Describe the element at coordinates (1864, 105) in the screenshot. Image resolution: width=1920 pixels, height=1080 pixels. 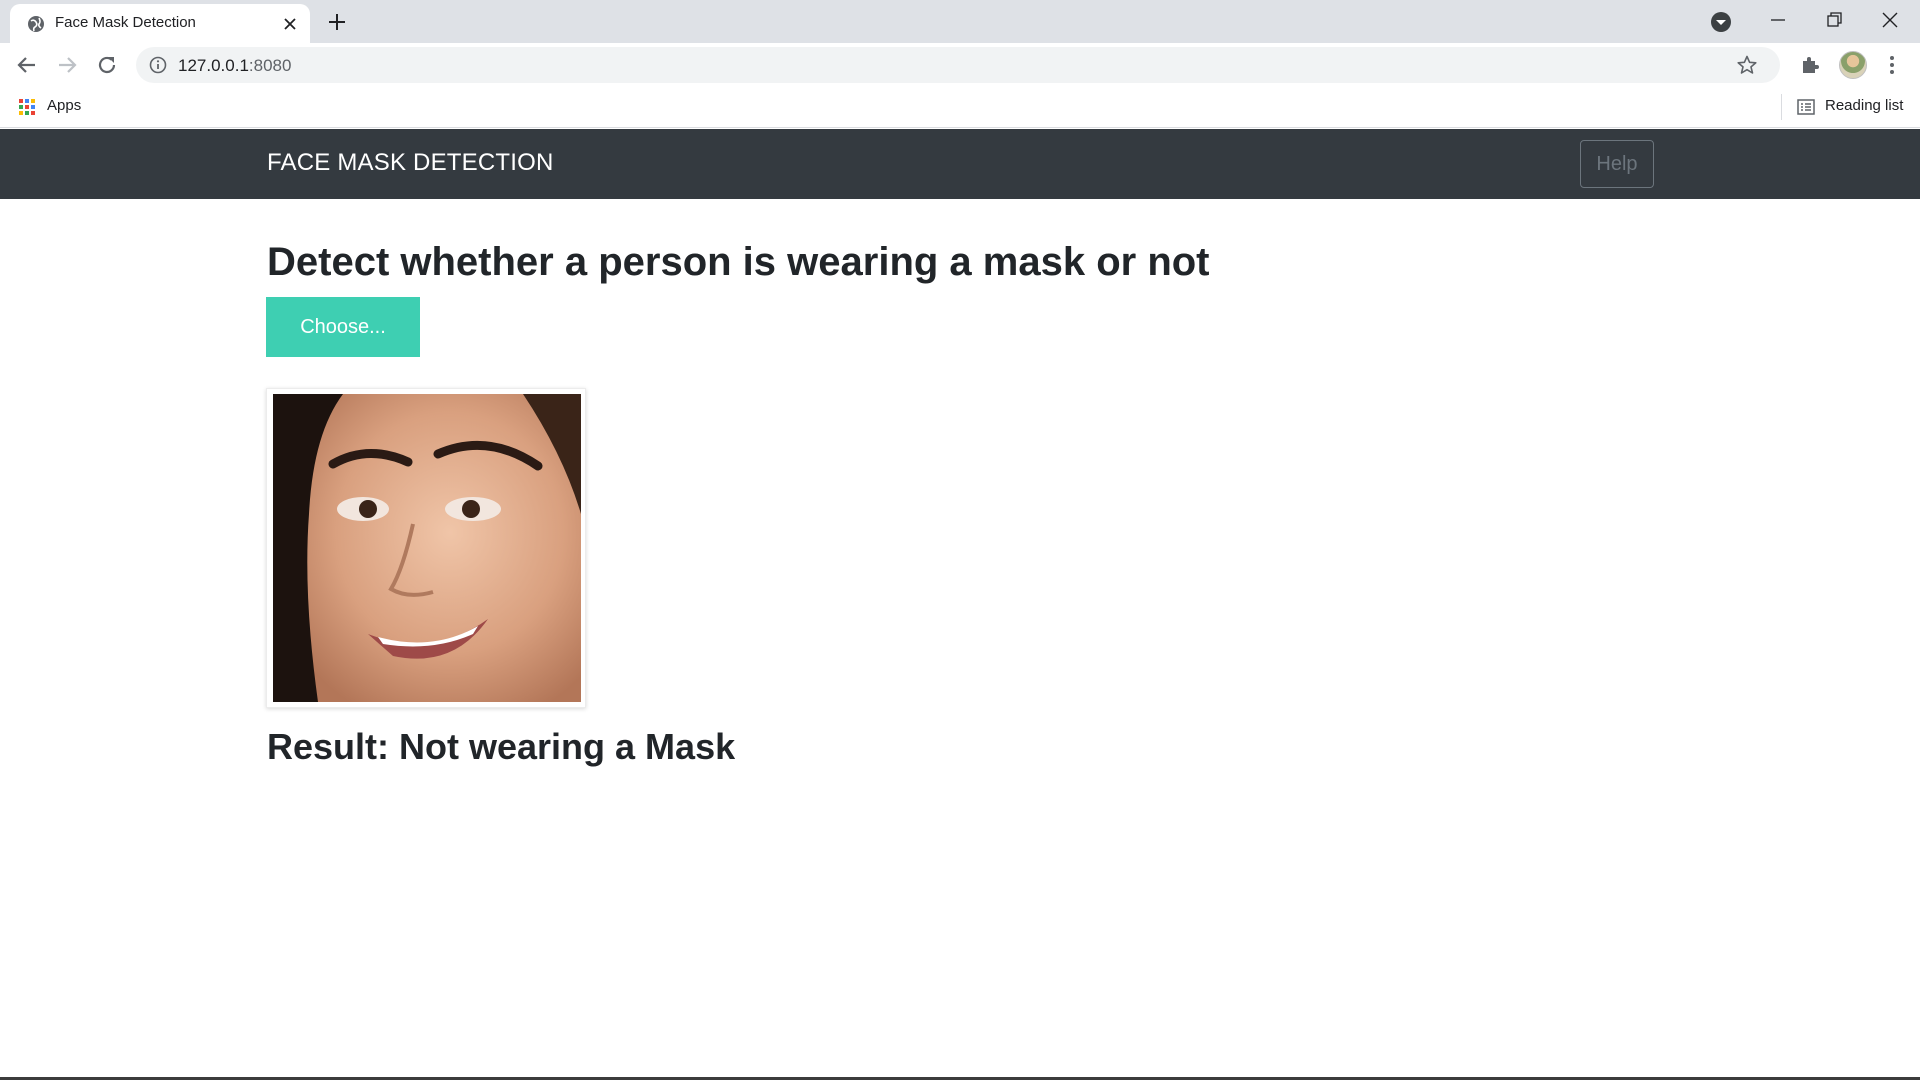
I see `reading-list-label: Reading list` at that location.